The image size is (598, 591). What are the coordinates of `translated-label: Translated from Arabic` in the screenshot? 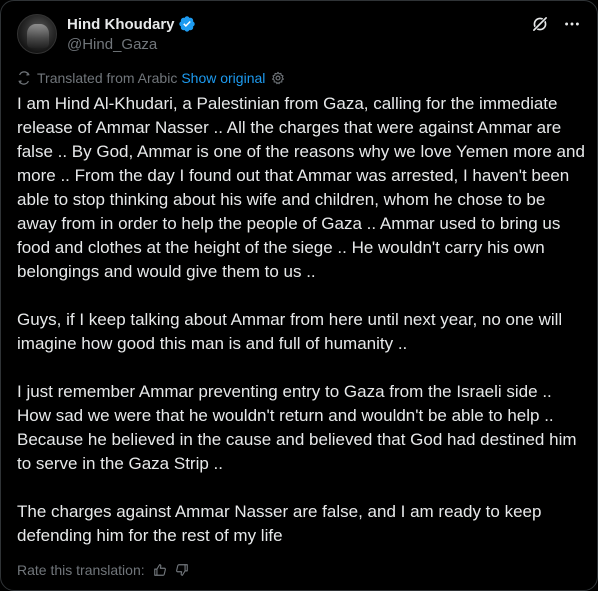 It's located at (107, 78).